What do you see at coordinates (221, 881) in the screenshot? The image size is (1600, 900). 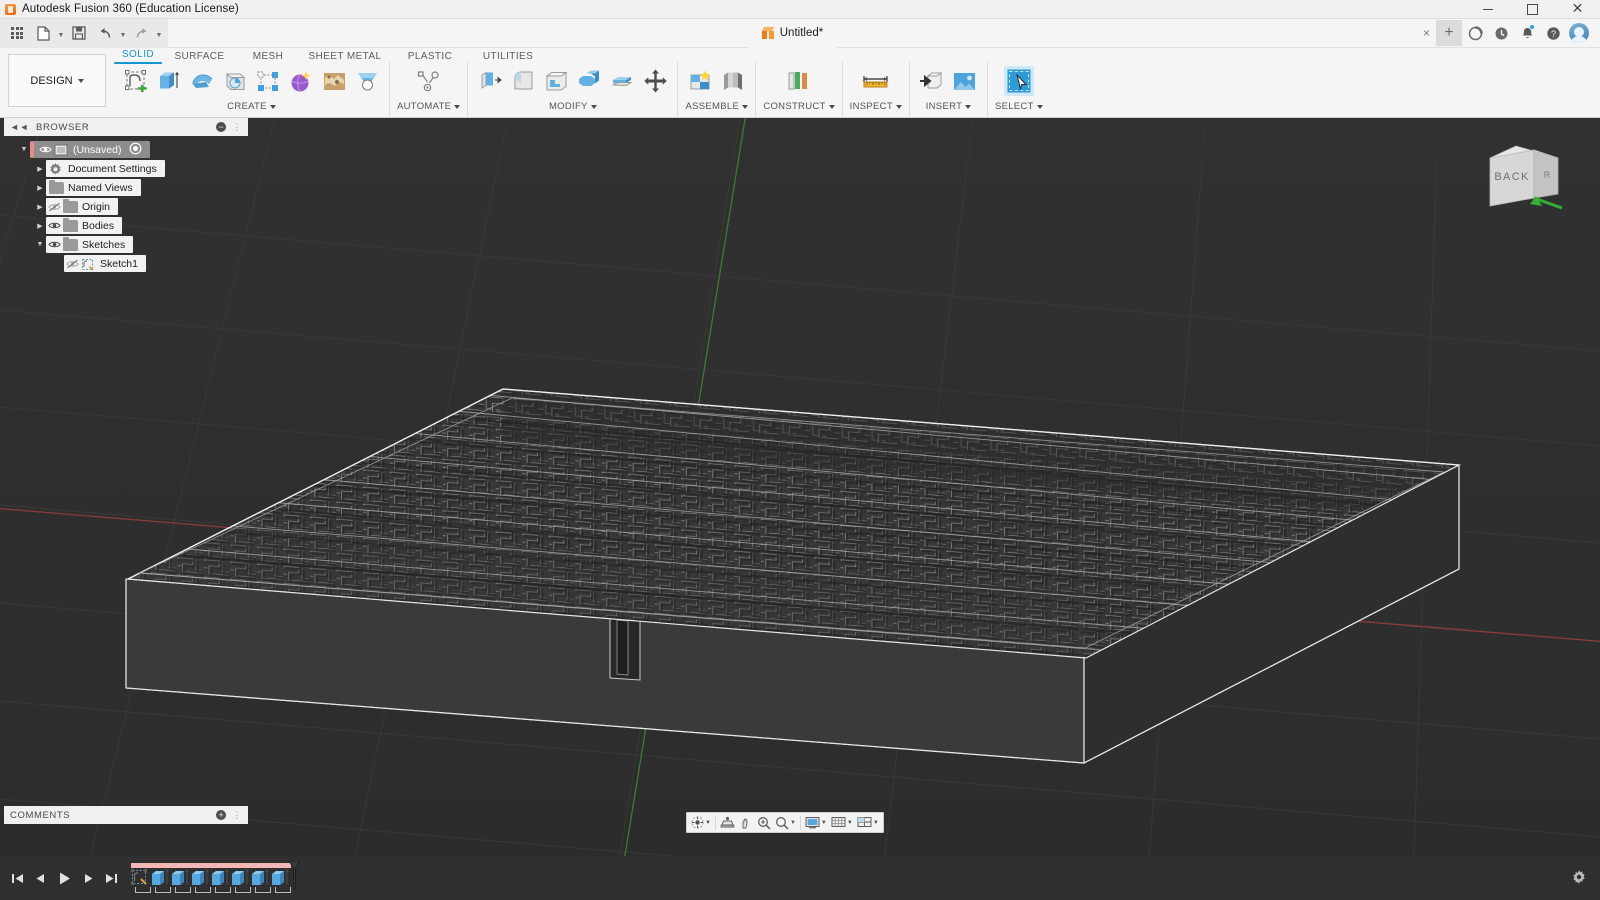 I see `timeline-feature-extrude4` at bounding box center [221, 881].